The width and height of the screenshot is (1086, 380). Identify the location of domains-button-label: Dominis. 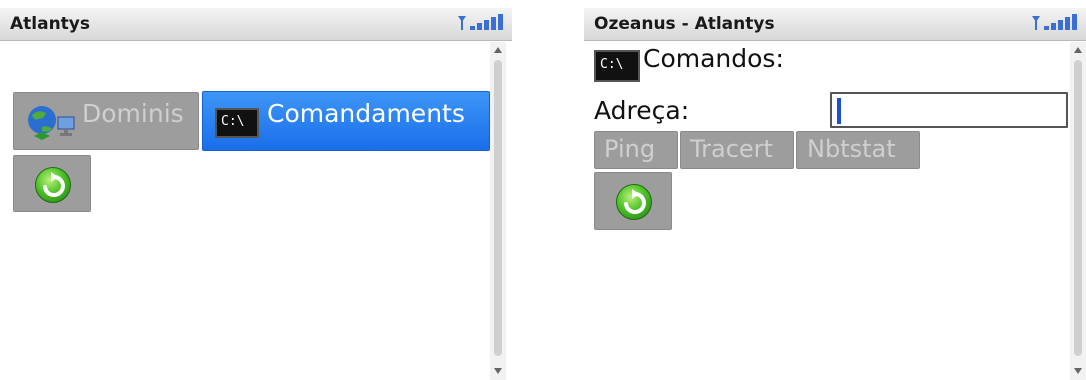
(133, 113).